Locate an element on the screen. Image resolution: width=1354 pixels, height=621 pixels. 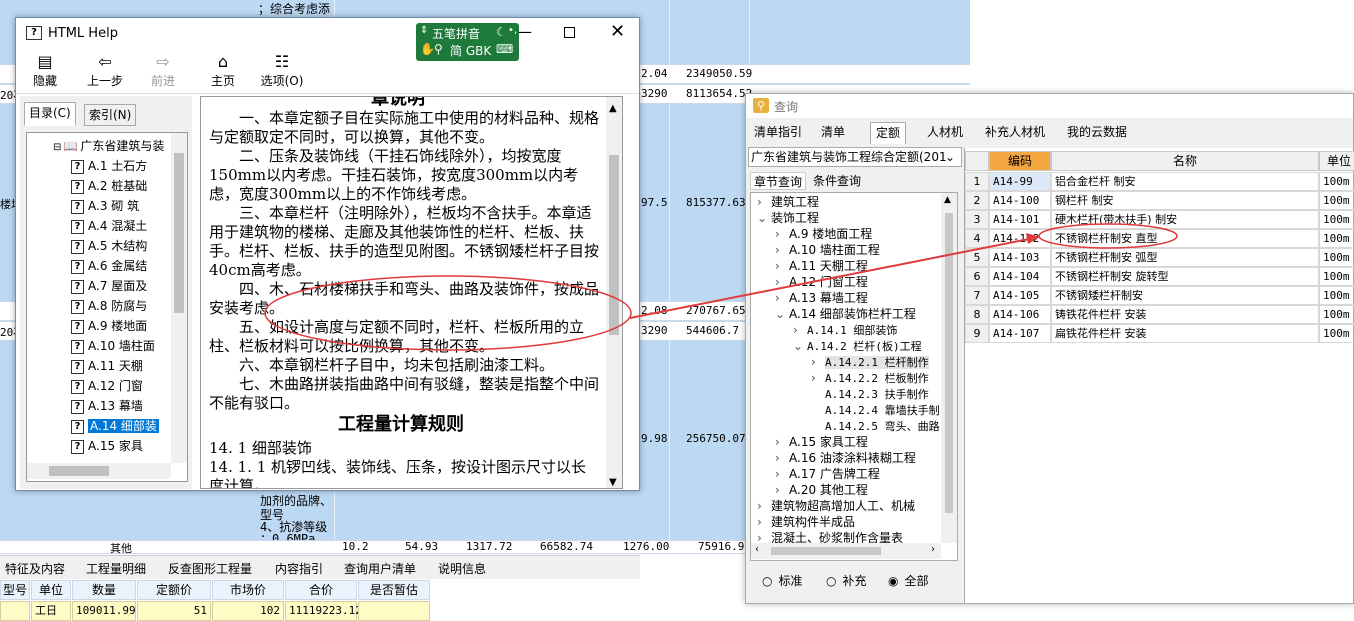
tab-condition-query: 条件查询 is located at coordinates (837, 181).